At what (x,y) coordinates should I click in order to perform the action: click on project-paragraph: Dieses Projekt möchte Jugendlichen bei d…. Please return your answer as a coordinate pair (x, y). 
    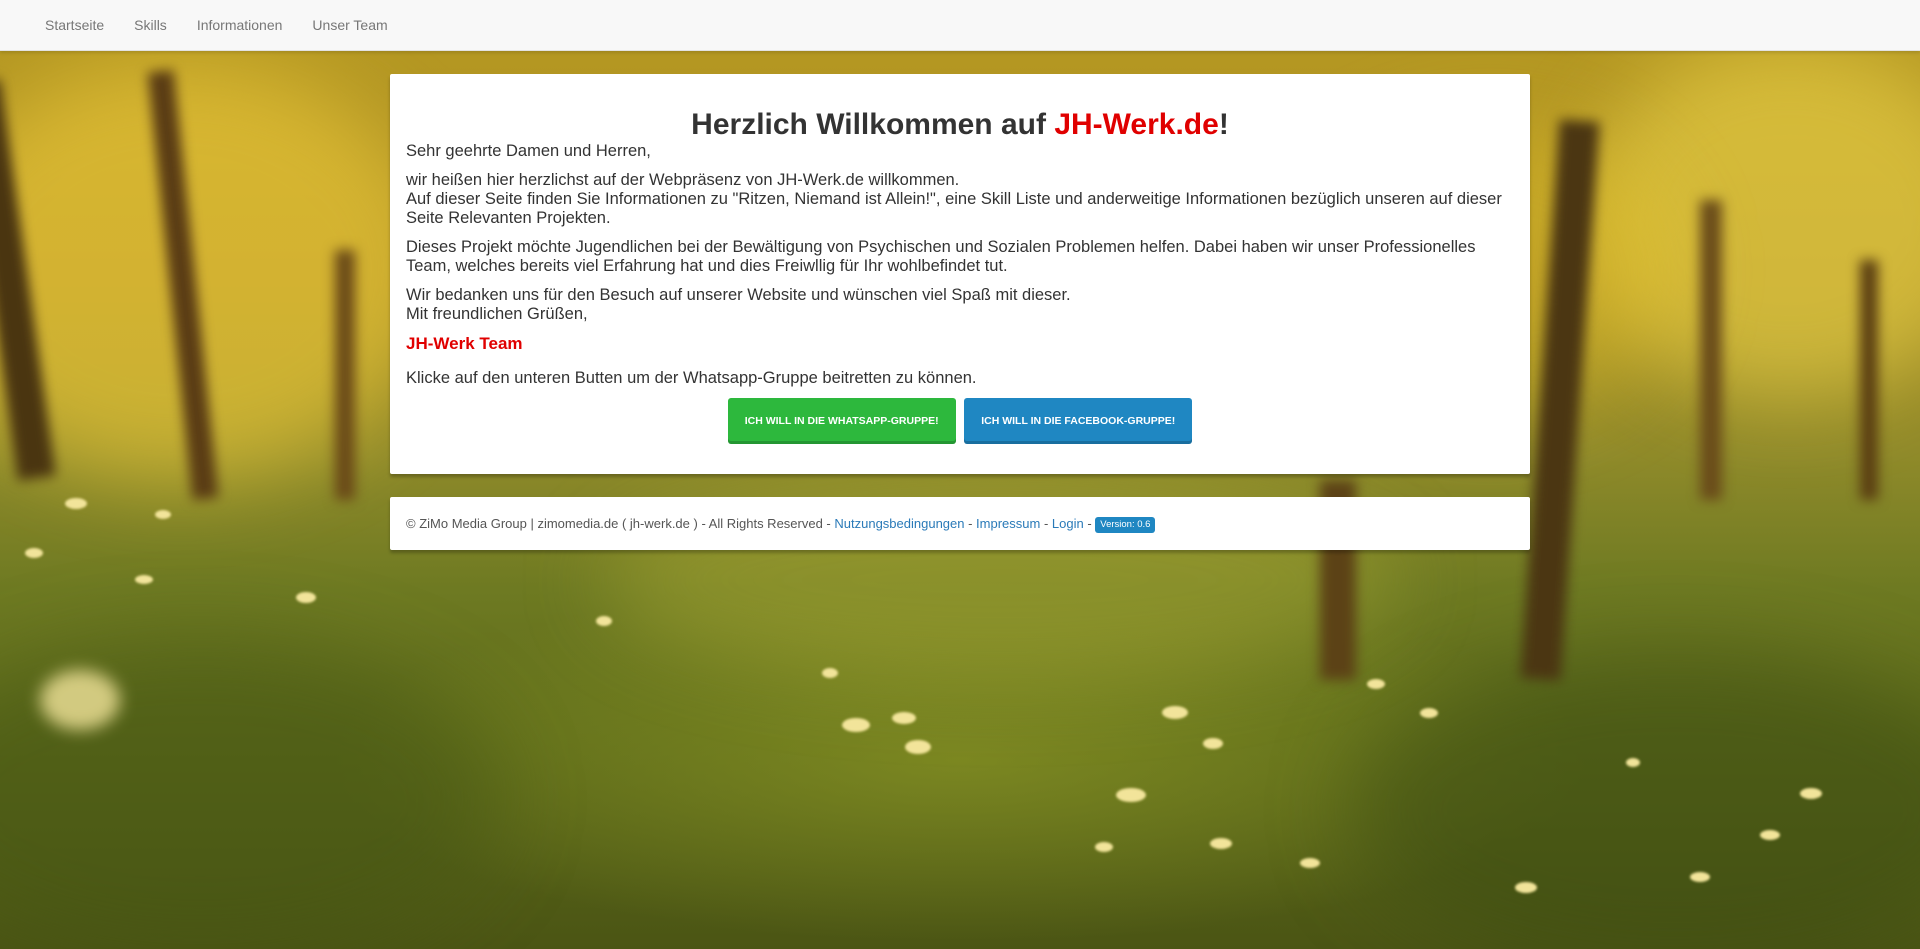
    Looking at the image, I should click on (941, 256).